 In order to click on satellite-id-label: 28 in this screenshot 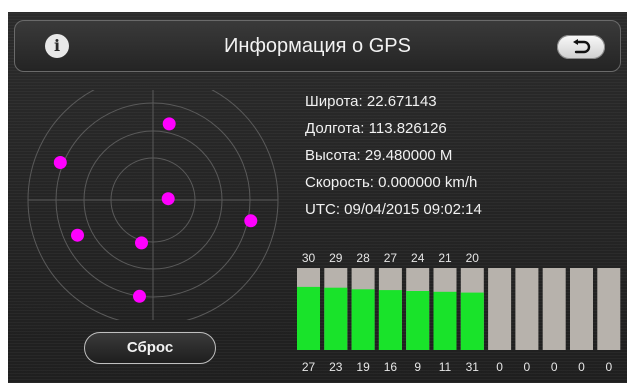, I will do `click(363, 258)`.